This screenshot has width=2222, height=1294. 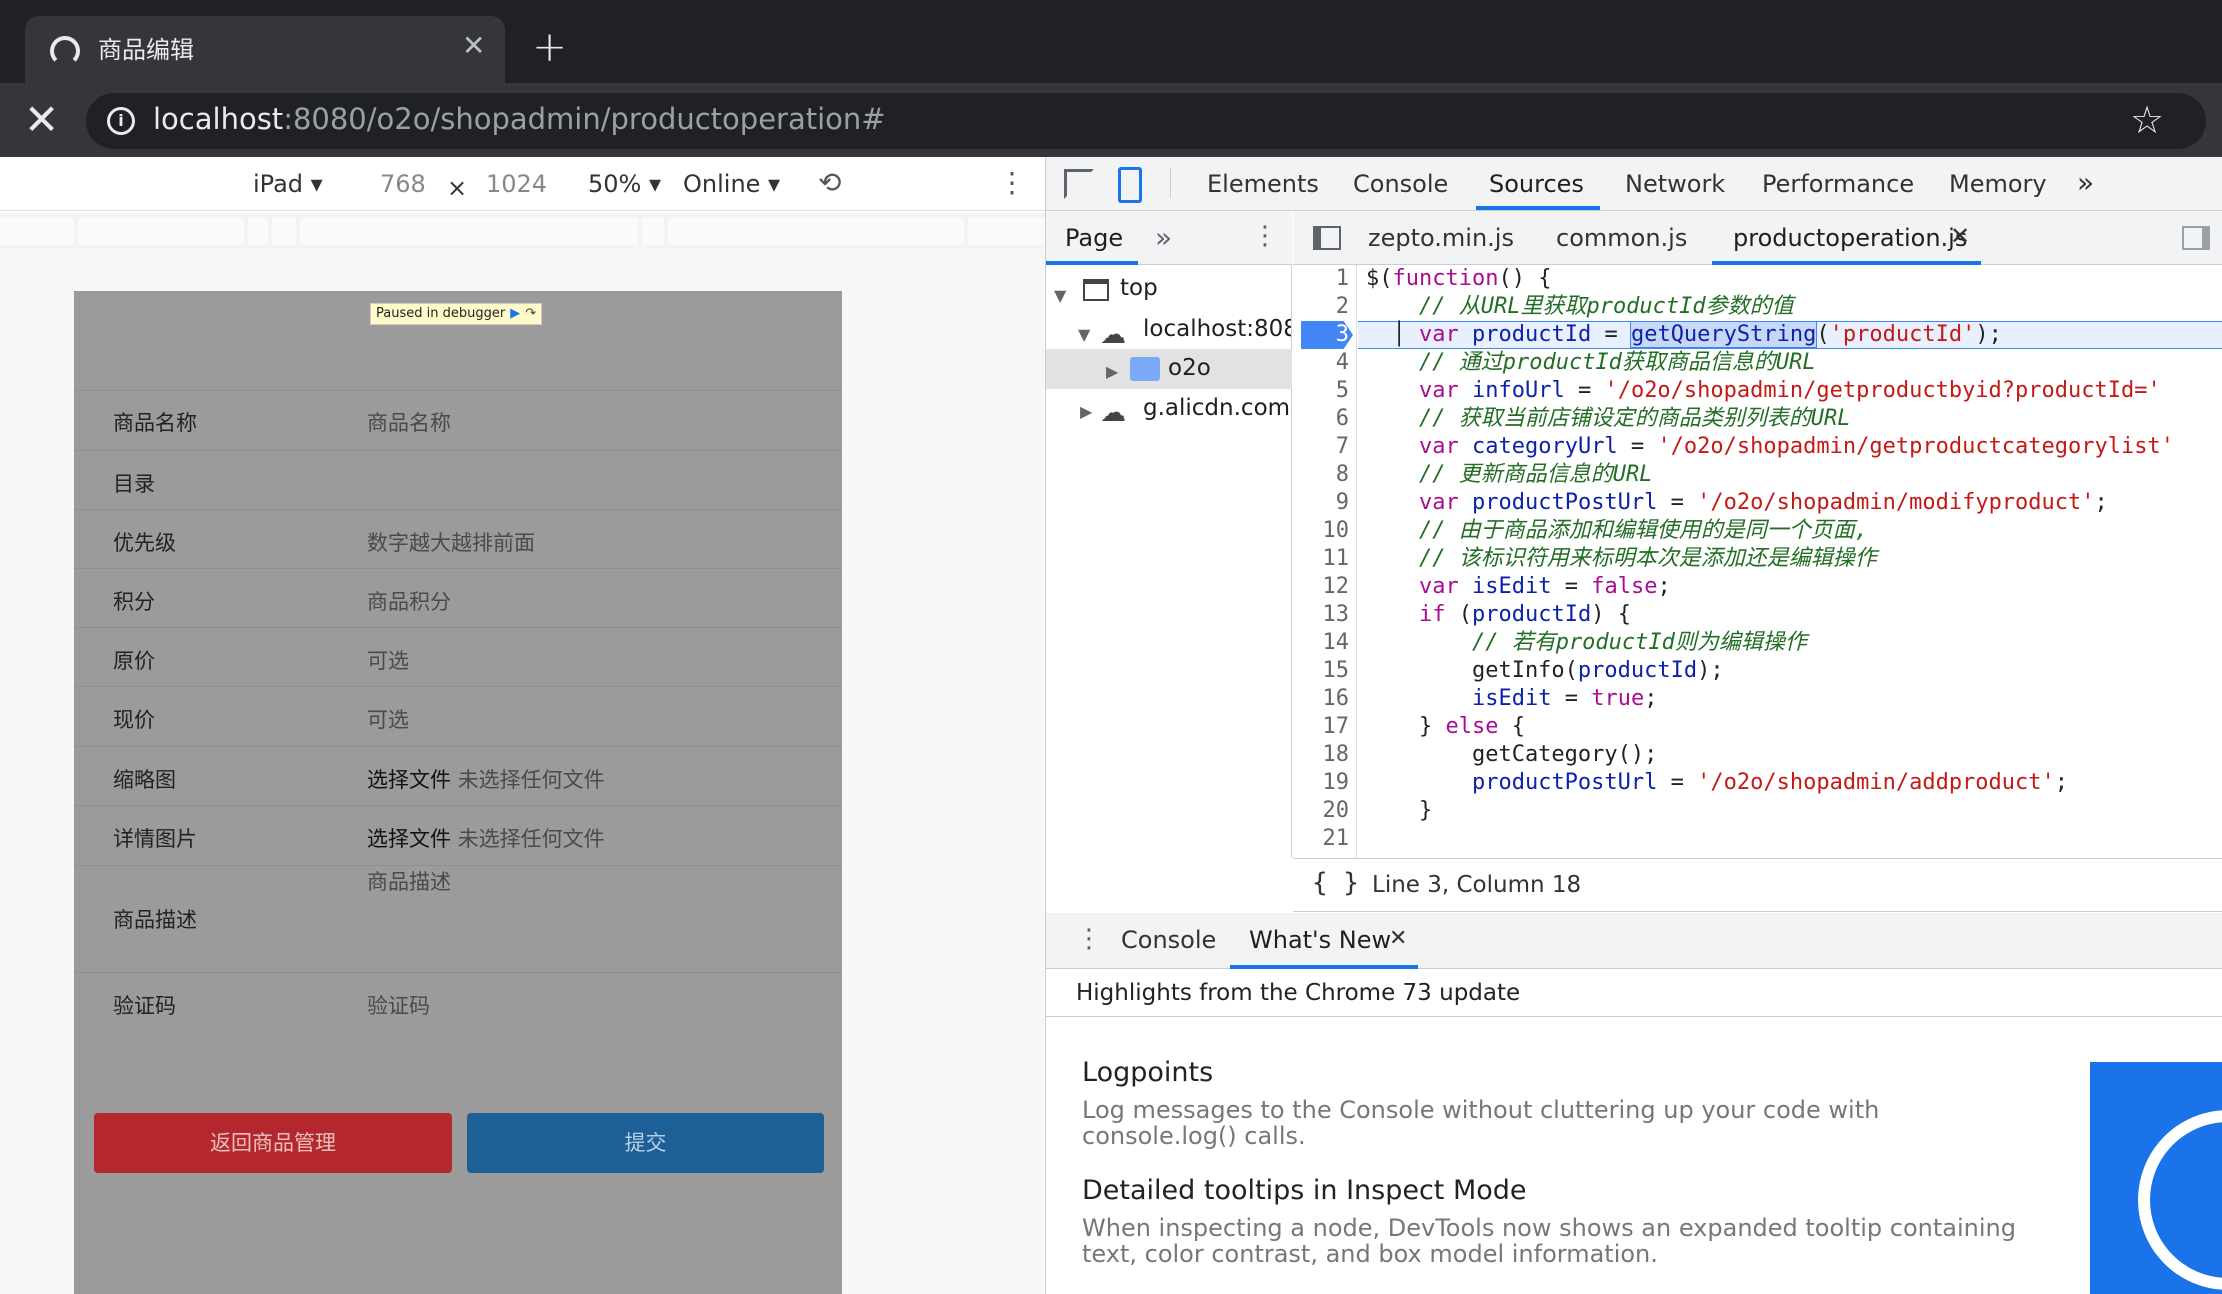 What do you see at coordinates (1094, 238) in the screenshot?
I see `navigator-tab-page: Page` at bounding box center [1094, 238].